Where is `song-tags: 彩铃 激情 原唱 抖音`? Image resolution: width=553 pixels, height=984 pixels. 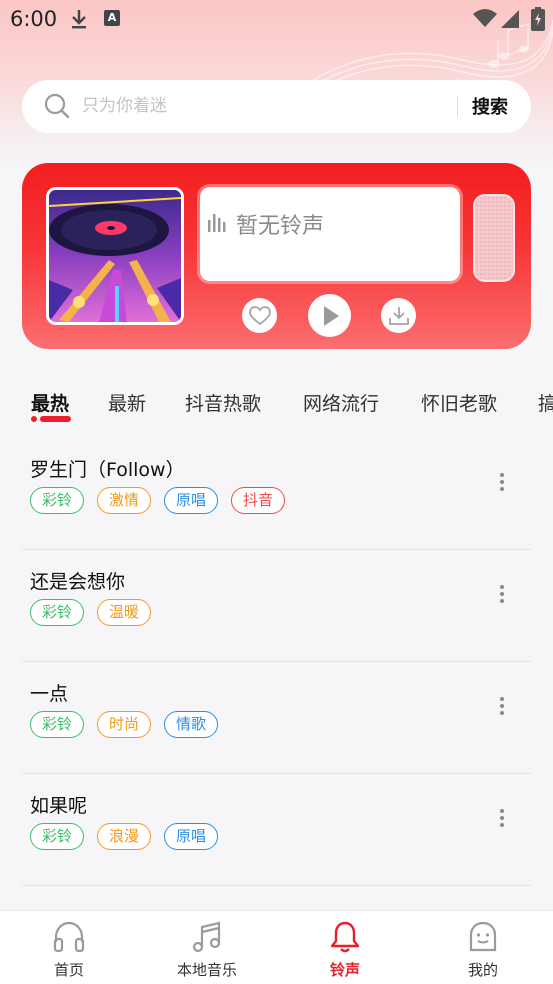
song-tags: 彩铃 激情 原唱 抖音 is located at coordinates (164, 501).